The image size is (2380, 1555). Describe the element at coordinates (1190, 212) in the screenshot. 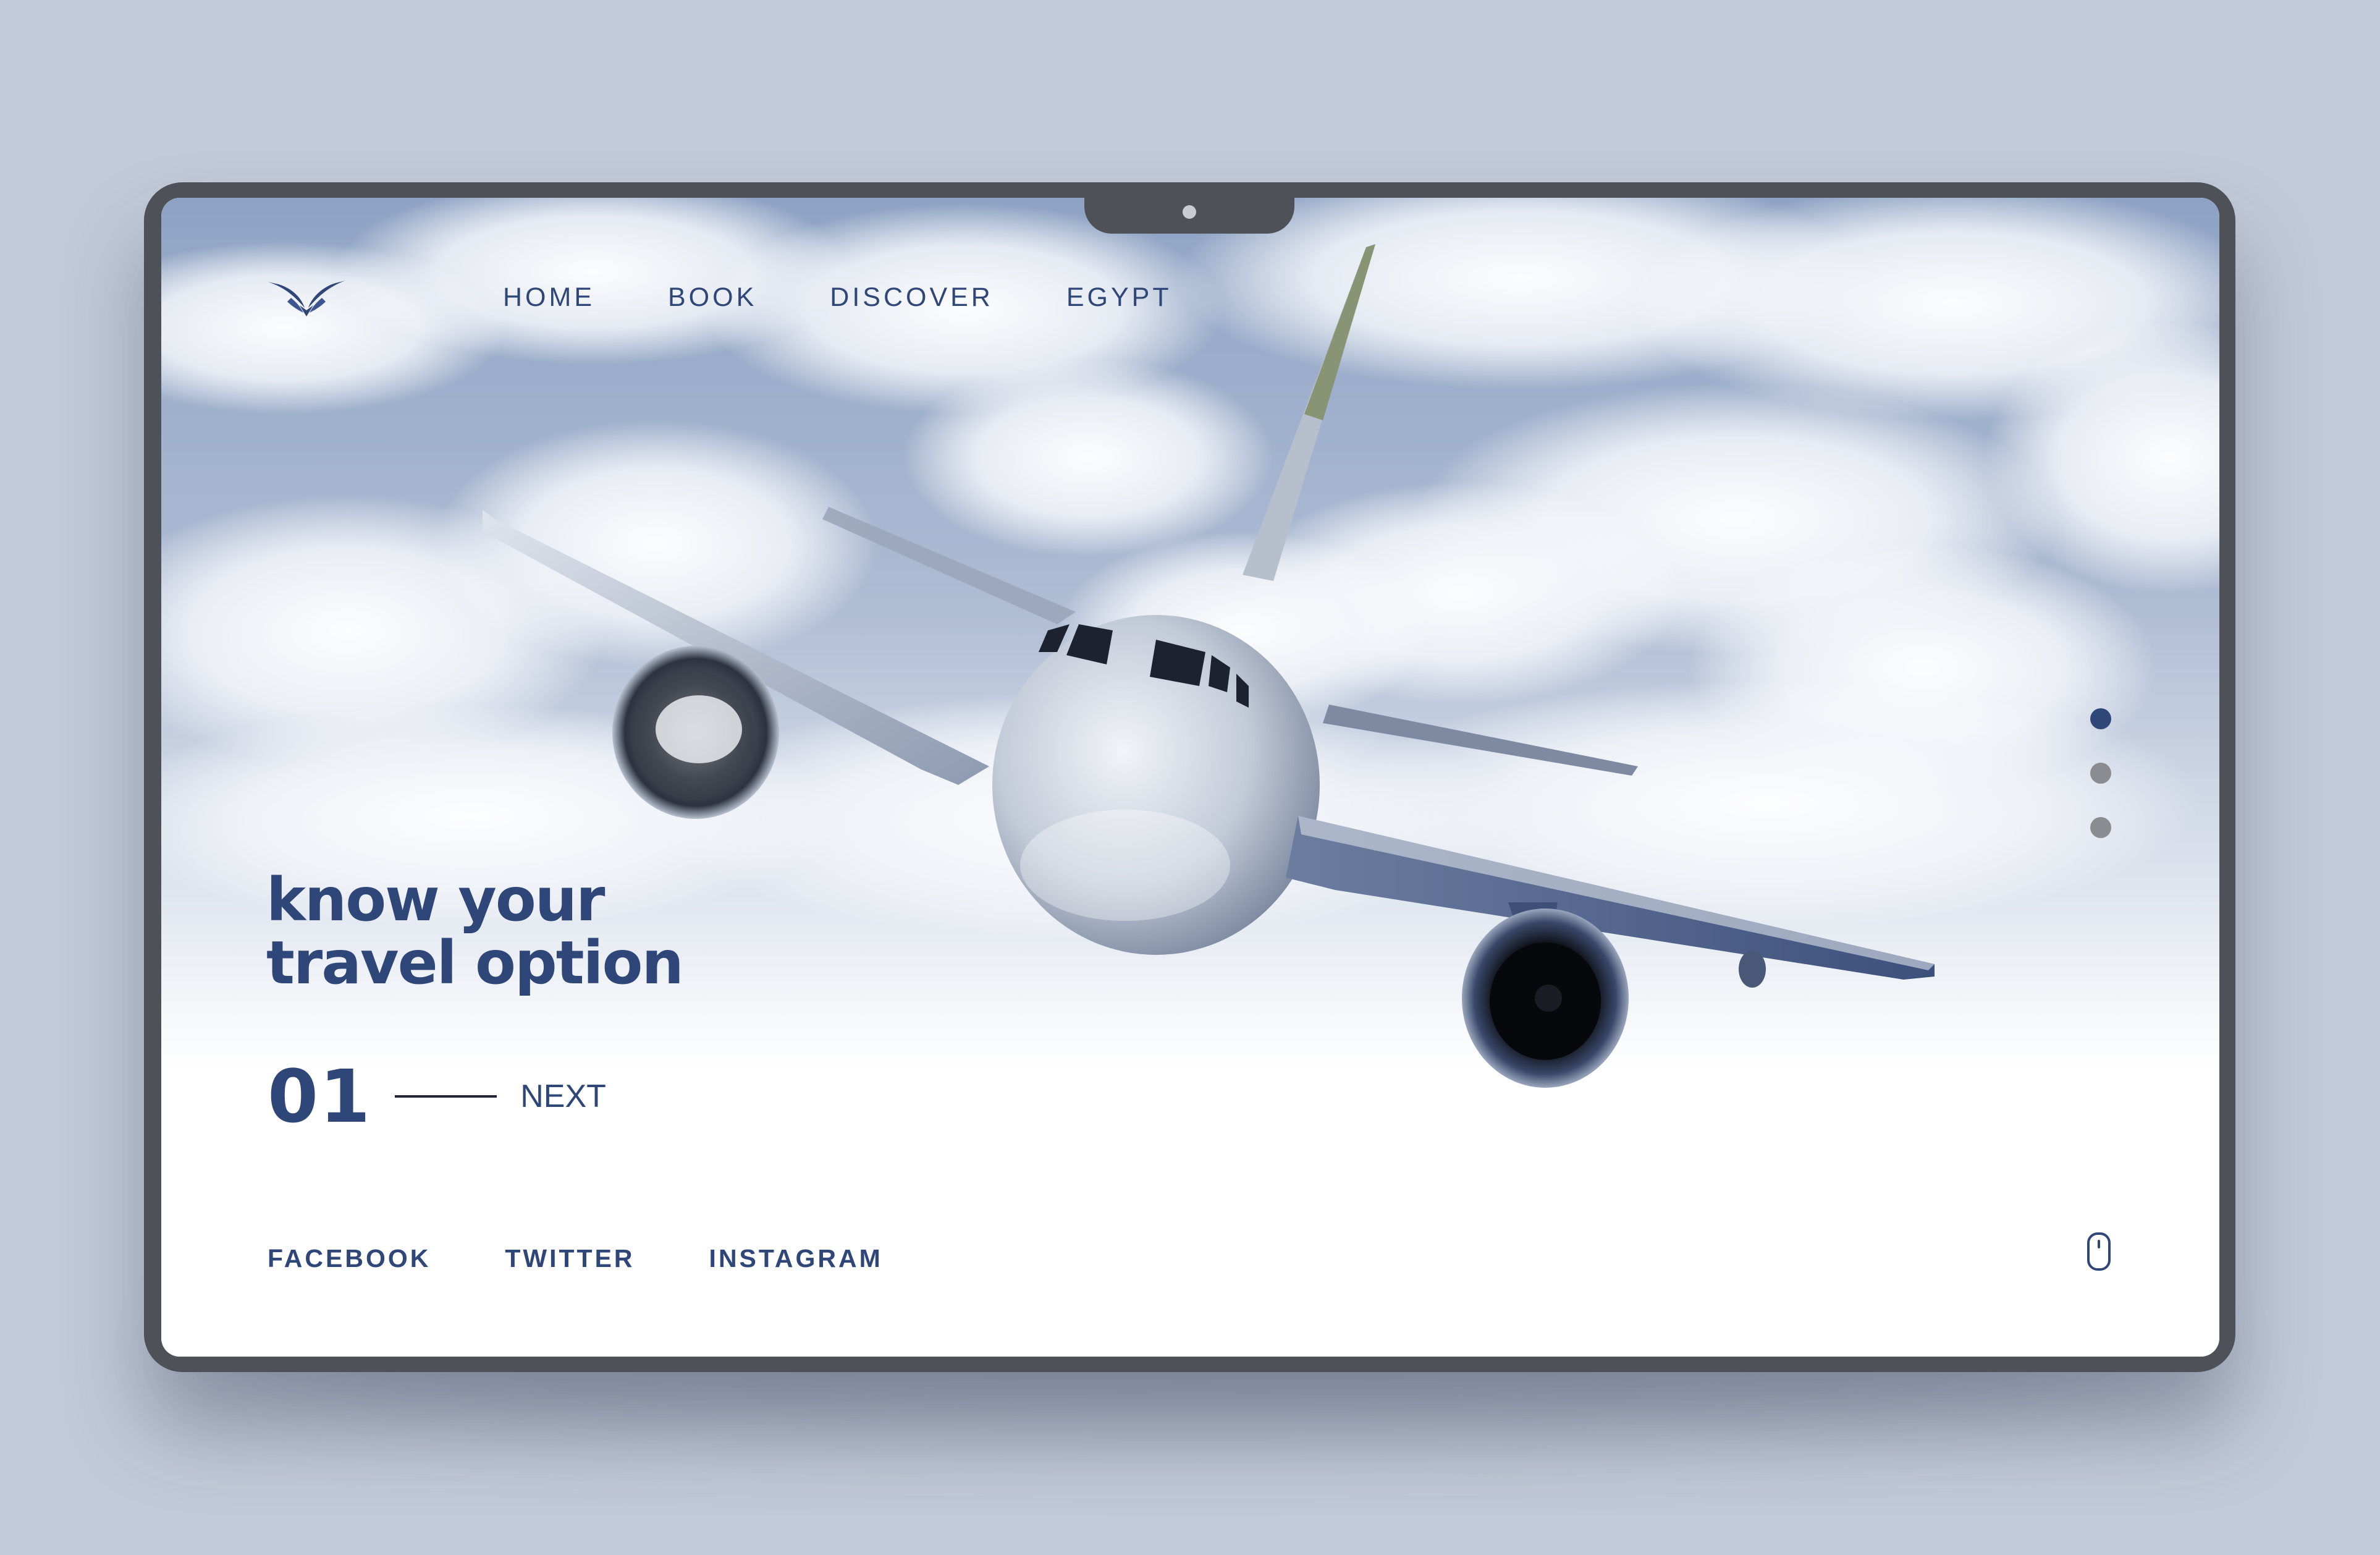

I see `camera-icon` at that location.